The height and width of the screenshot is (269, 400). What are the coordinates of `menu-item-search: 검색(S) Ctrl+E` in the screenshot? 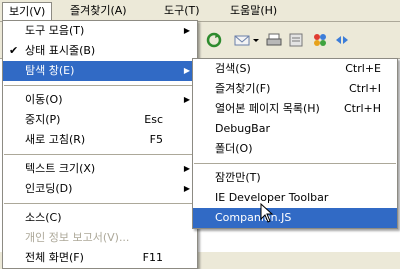 It's located at (295, 69).